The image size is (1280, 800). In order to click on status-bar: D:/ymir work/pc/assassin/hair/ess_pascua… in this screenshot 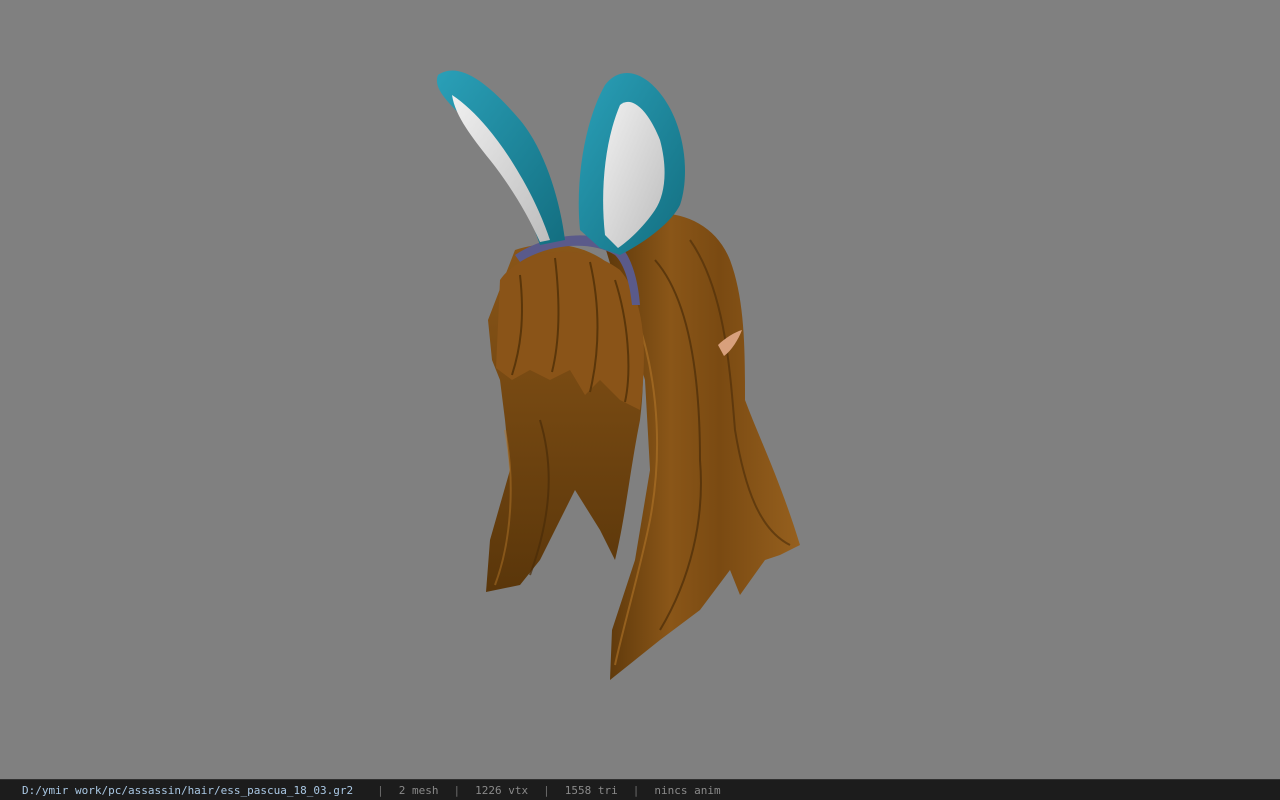, I will do `click(640, 789)`.